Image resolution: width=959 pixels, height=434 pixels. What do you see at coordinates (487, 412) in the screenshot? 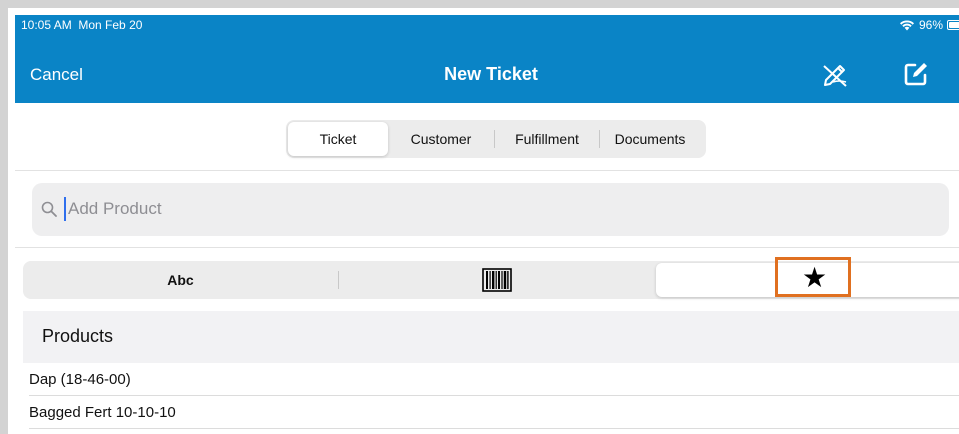
I see `list-item: Bagged Fert 10-10-10` at bounding box center [487, 412].